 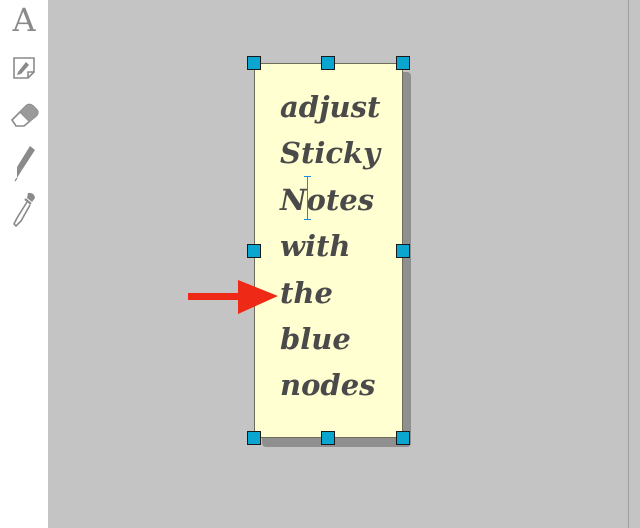 I want to click on eraser-icon, so click(x=24, y=115).